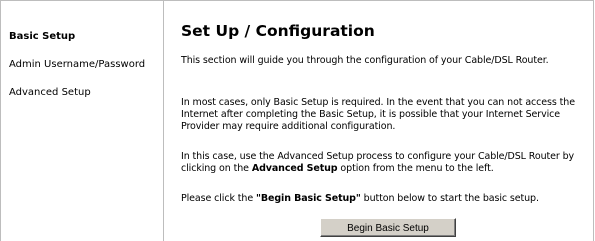  I want to click on begin-instruction-text-before: Please click the, so click(219, 198).